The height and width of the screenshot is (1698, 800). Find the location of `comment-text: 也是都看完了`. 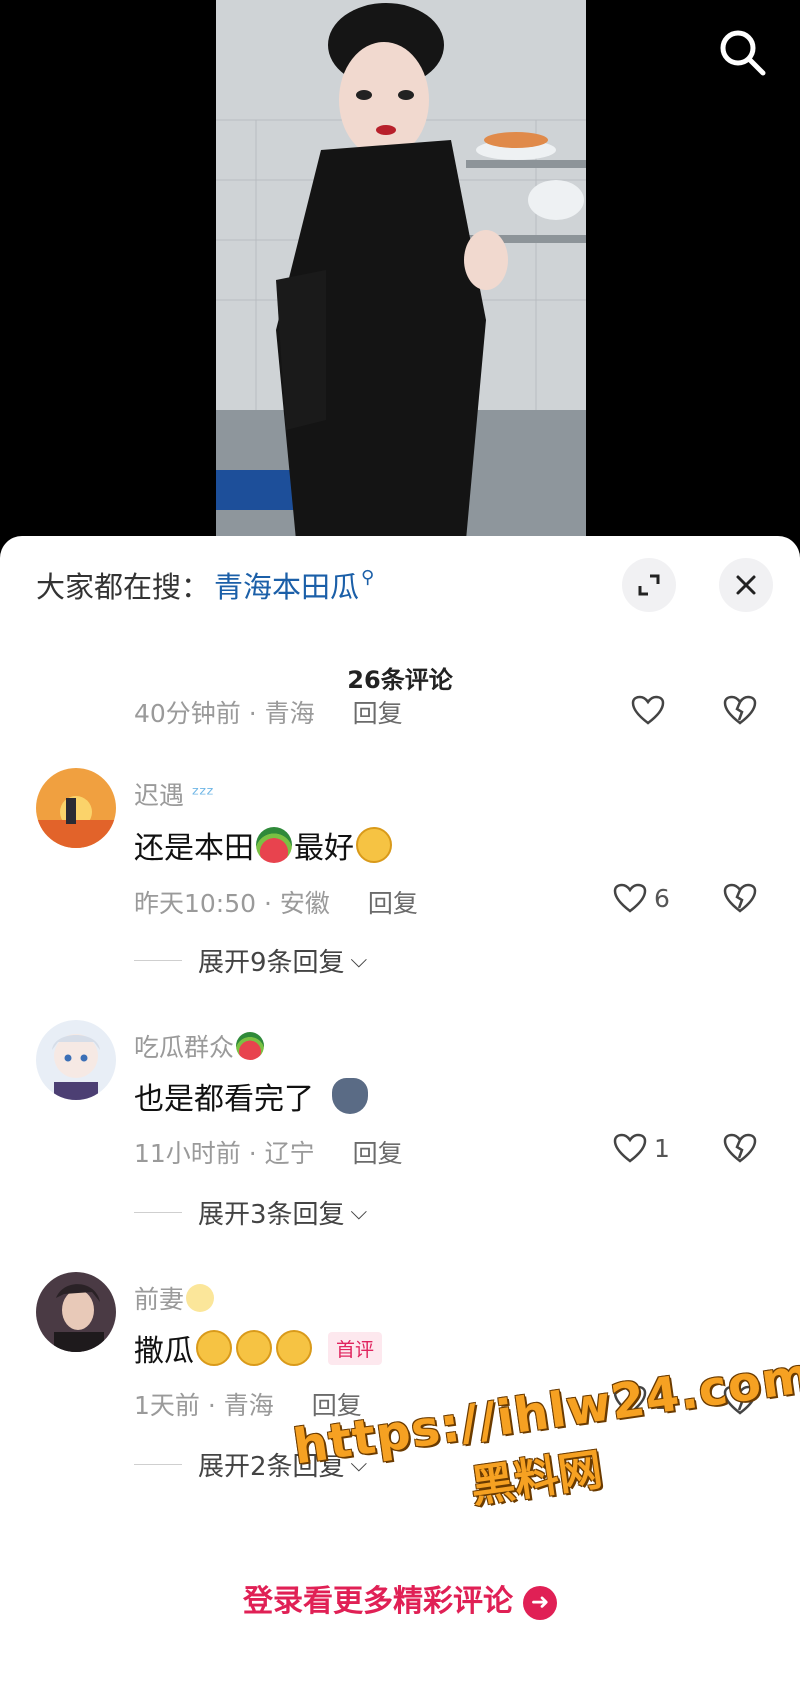

comment-text: 也是都看完了 is located at coordinates (252, 1096).